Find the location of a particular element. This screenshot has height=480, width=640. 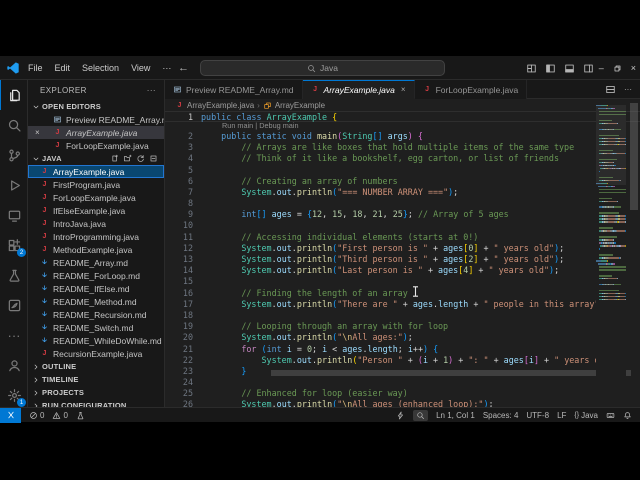

code-line: 8 is located at coordinates (402, 203).